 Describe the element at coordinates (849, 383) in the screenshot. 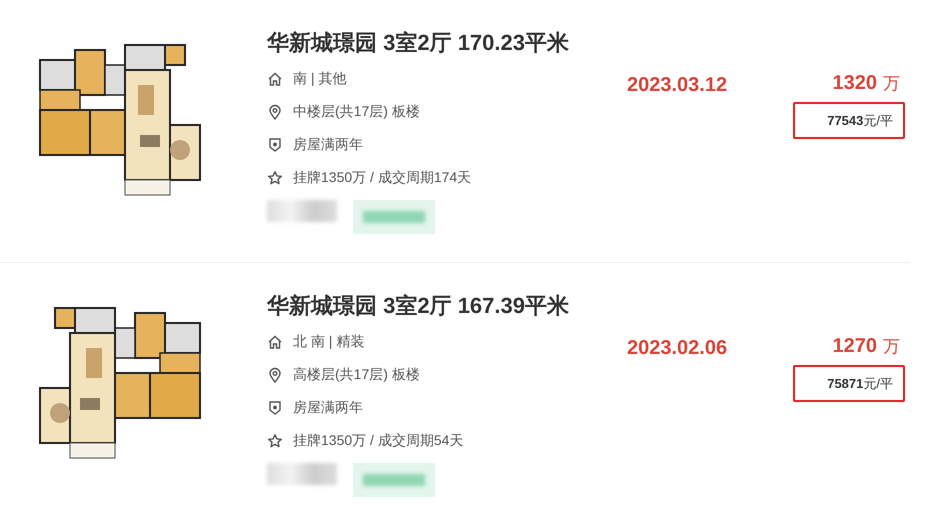

I see `unit-price: 75871元/平` at that location.